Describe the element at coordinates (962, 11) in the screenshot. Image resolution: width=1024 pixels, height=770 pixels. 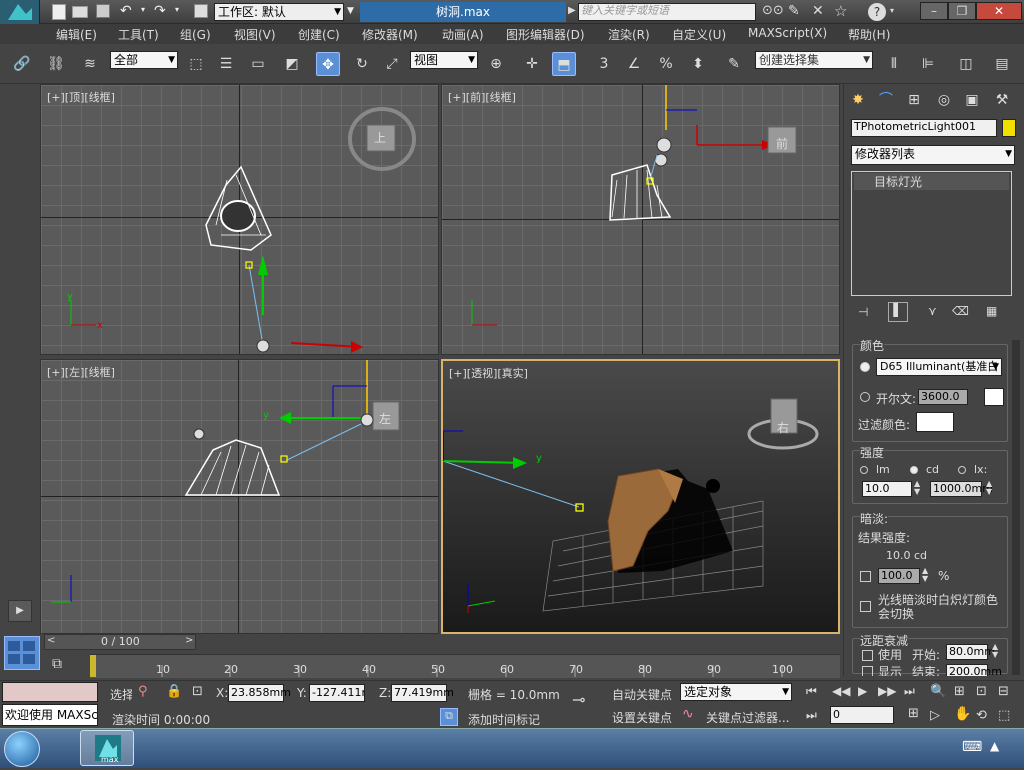
I see `maximize-button: ❐` at that location.